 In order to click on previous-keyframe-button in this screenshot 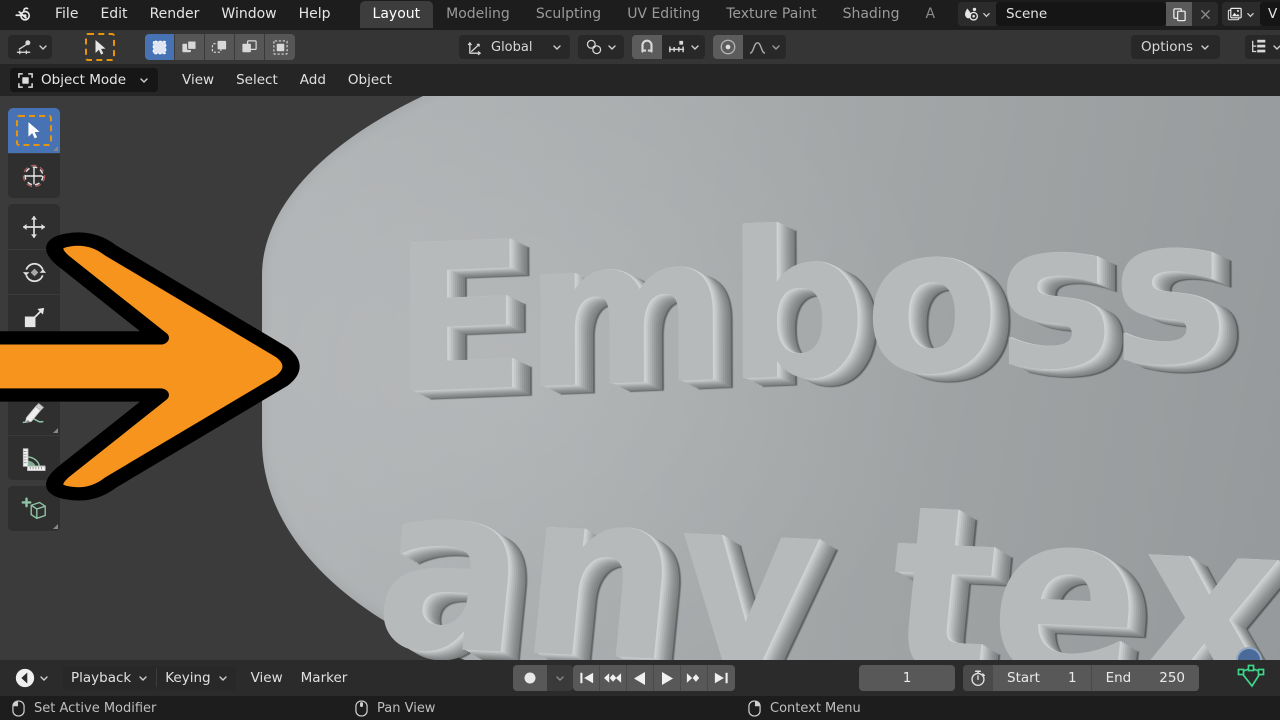, I will do `click(613, 678)`.